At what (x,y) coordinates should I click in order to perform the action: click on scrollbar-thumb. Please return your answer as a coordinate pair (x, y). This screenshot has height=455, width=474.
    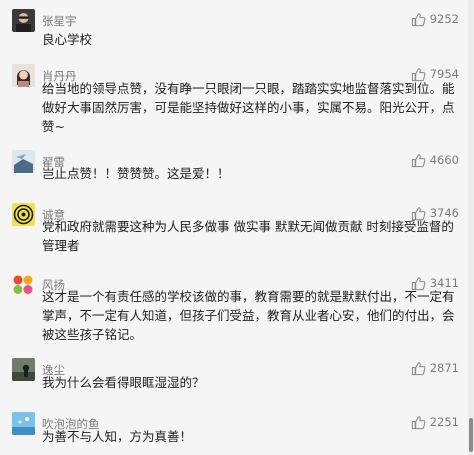
    Looking at the image, I should click on (471, 435).